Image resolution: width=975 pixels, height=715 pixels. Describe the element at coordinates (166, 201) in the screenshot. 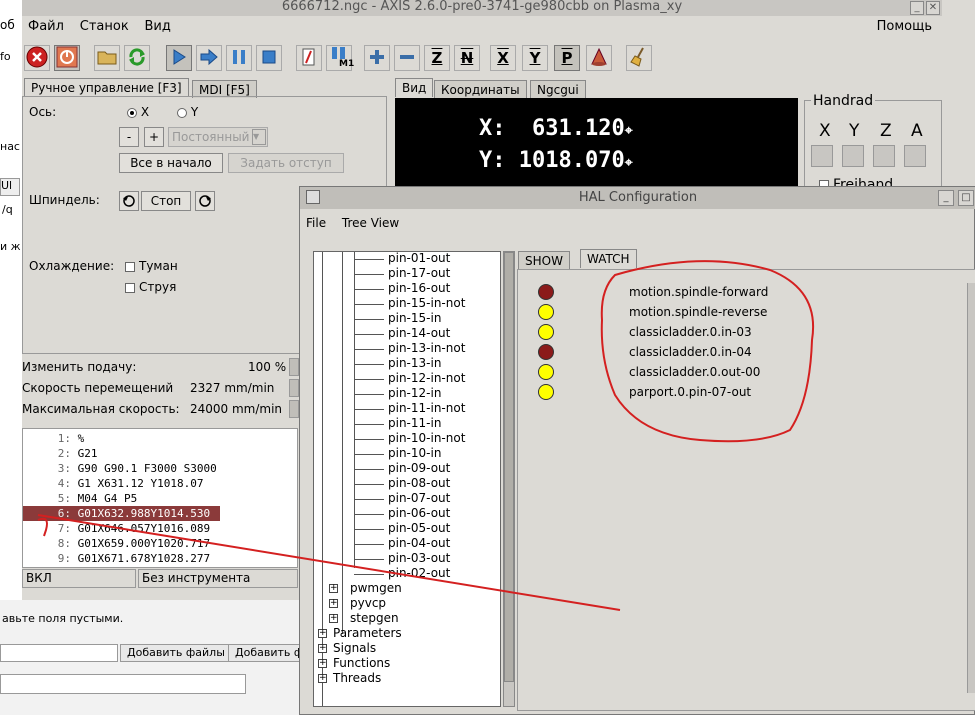

I see `spindle-stop-button: Стоп` at that location.